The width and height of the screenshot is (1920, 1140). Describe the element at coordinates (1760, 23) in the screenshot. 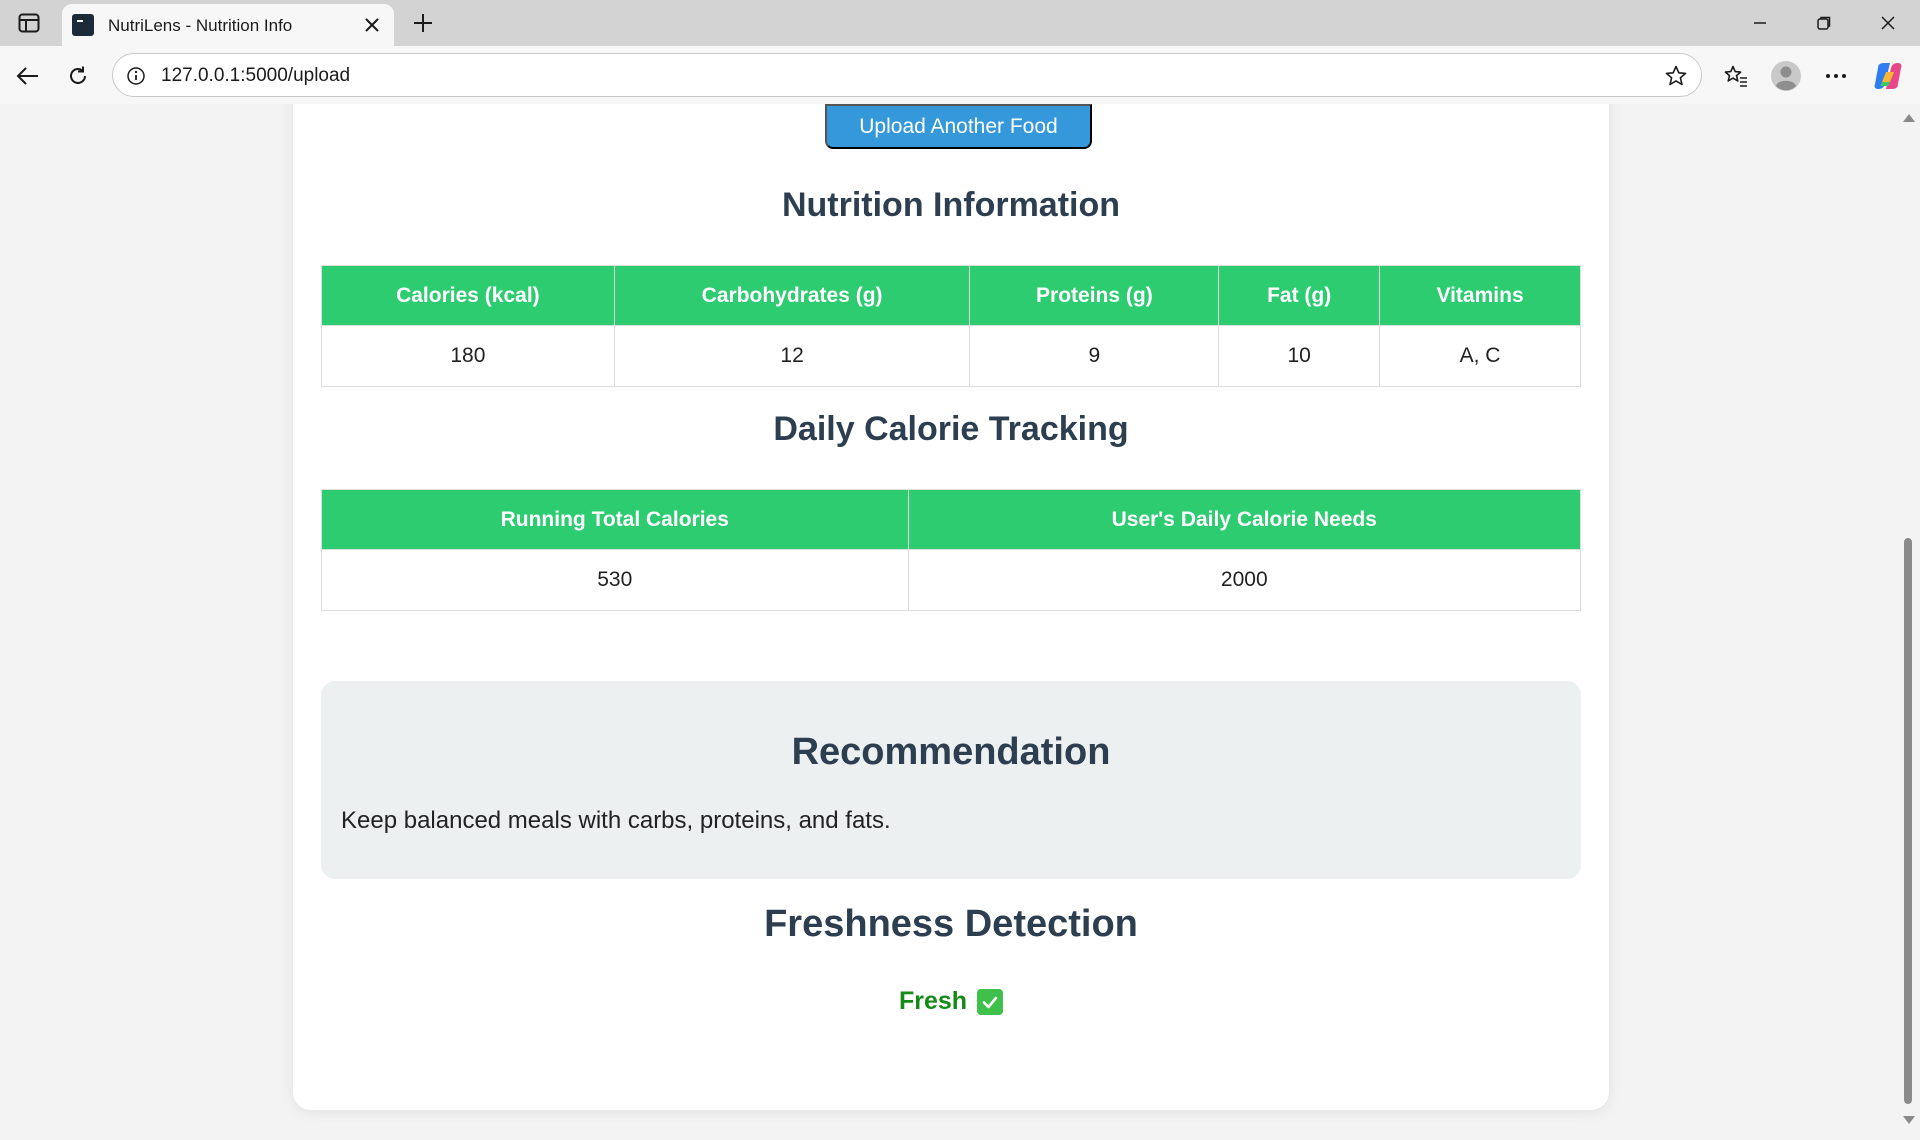

I see `minimize-icon` at that location.